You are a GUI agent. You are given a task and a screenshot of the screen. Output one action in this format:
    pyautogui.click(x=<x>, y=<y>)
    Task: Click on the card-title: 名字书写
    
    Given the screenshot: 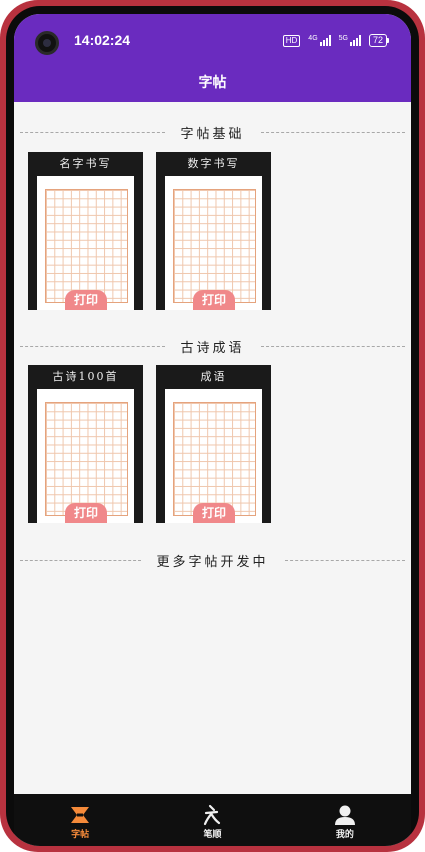 What is the action you would take?
    pyautogui.click(x=85, y=163)
    